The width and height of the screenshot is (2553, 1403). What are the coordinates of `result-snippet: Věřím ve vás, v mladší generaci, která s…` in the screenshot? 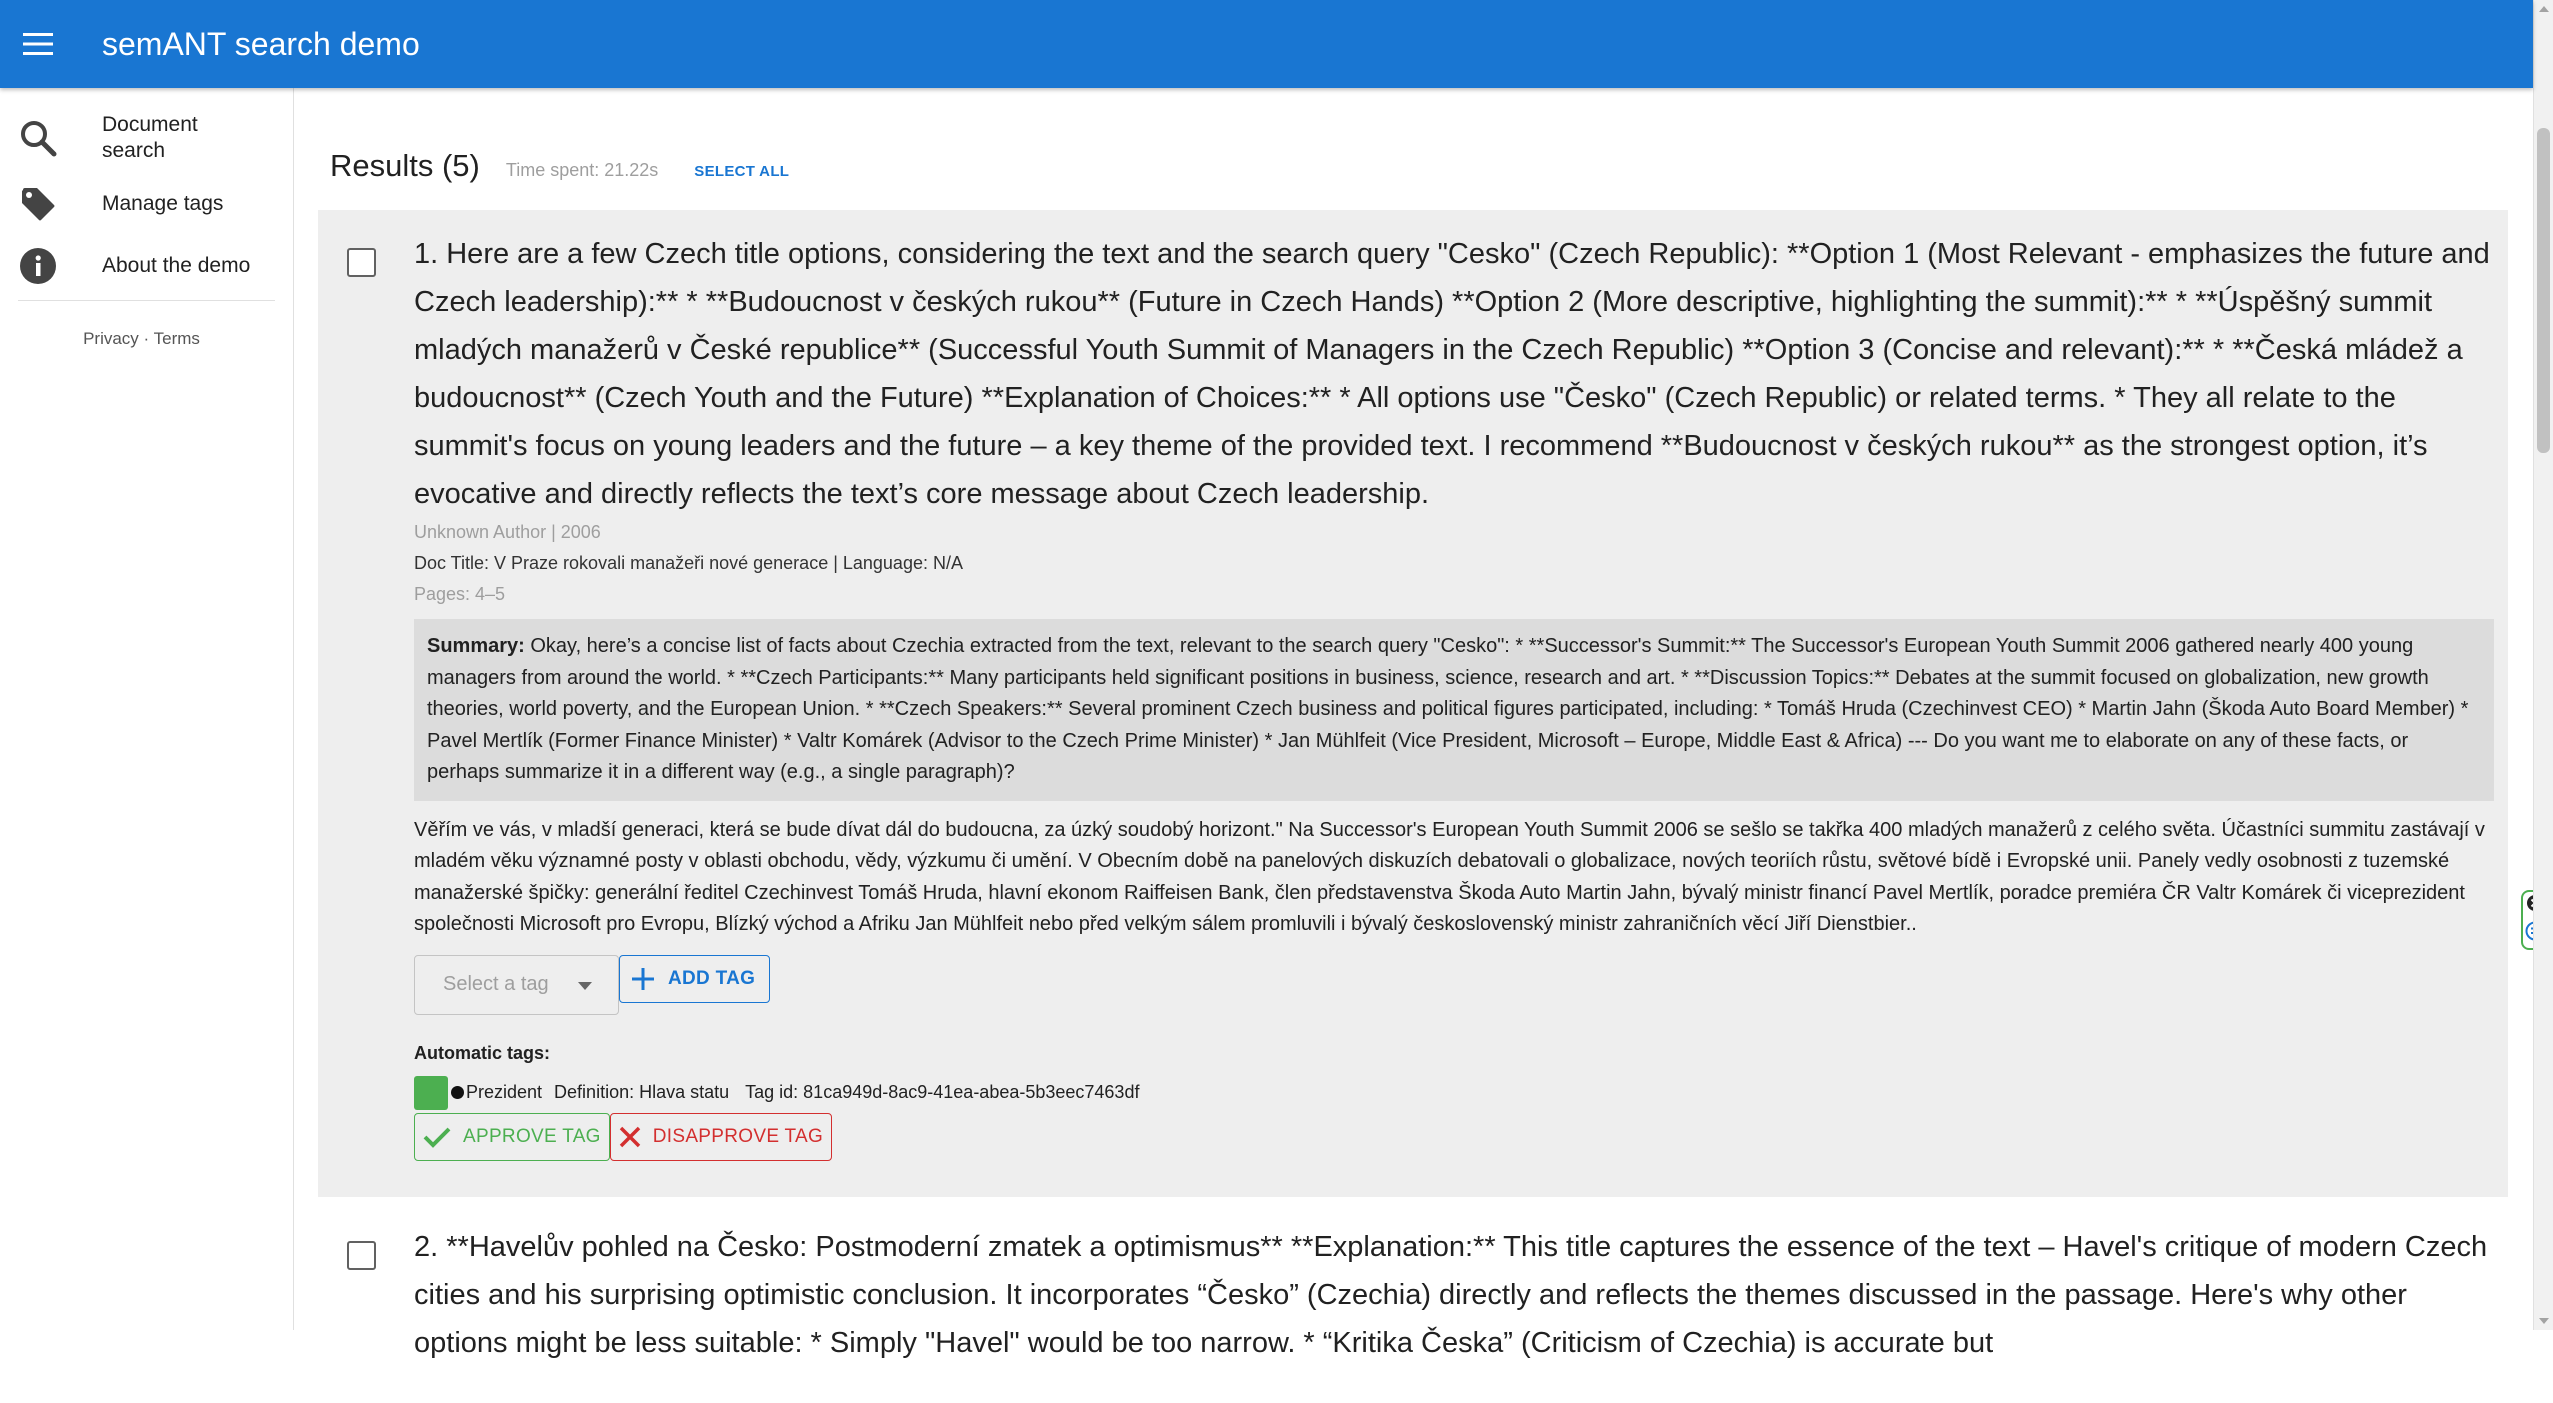 It's located at (1449, 877).